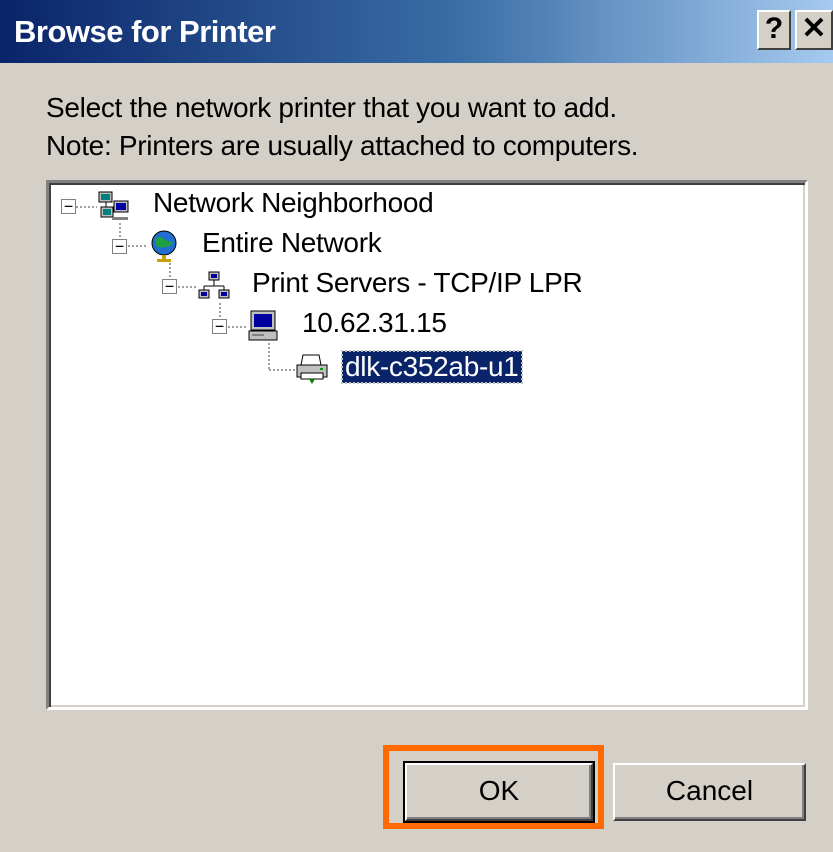  What do you see at coordinates (169, 286) in the screenshot?
I see `expander-print-servers: −` at bounding box center [169, 286].